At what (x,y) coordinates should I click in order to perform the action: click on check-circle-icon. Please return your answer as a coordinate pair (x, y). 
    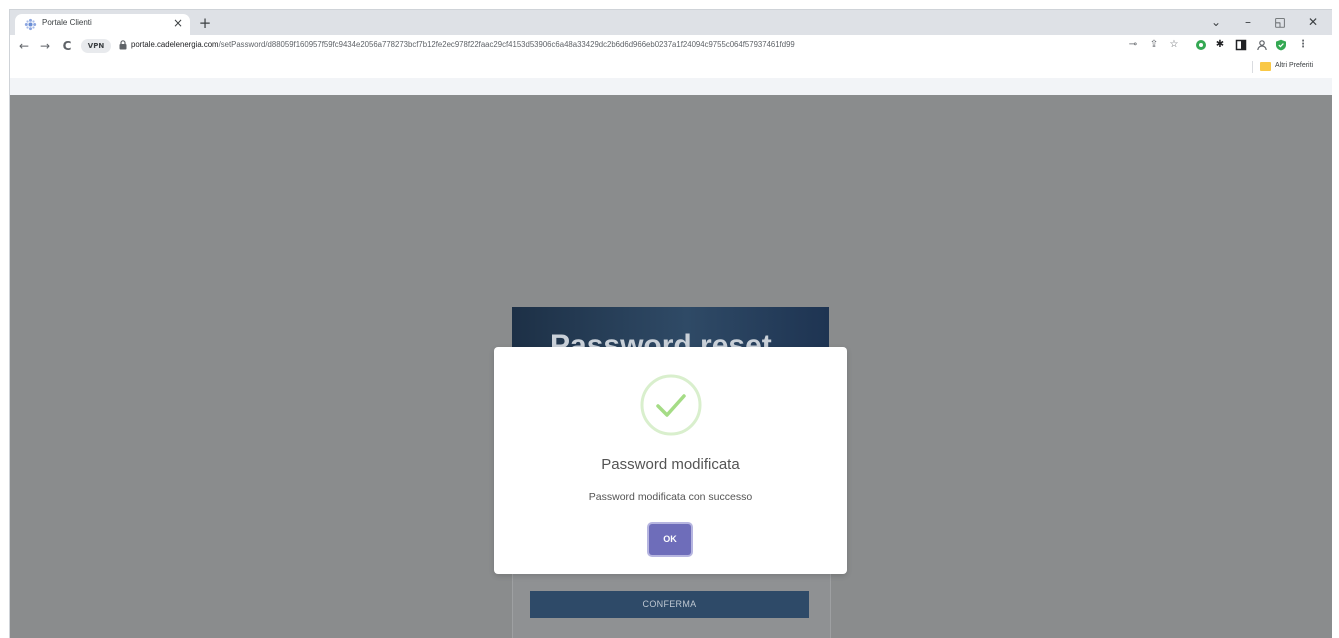
    Looking at the image, I should click on (671, 405).